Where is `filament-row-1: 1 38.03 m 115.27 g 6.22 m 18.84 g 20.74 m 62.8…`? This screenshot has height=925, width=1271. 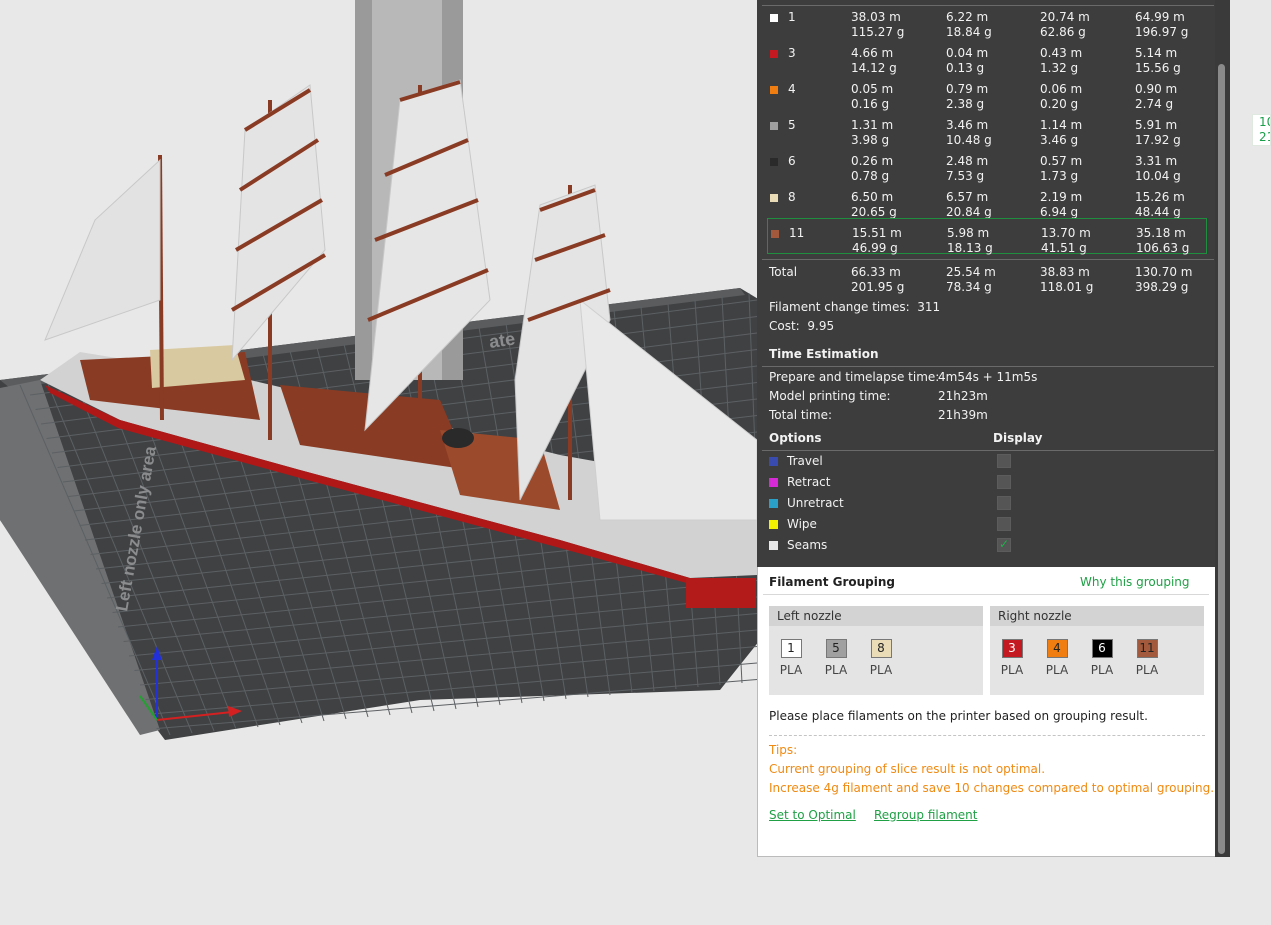 filament-row-1: 1 38.03 m 115.27 g 6.22 m 18.84 g 20.74 m 62.8… is located at coordinates (987, 24).